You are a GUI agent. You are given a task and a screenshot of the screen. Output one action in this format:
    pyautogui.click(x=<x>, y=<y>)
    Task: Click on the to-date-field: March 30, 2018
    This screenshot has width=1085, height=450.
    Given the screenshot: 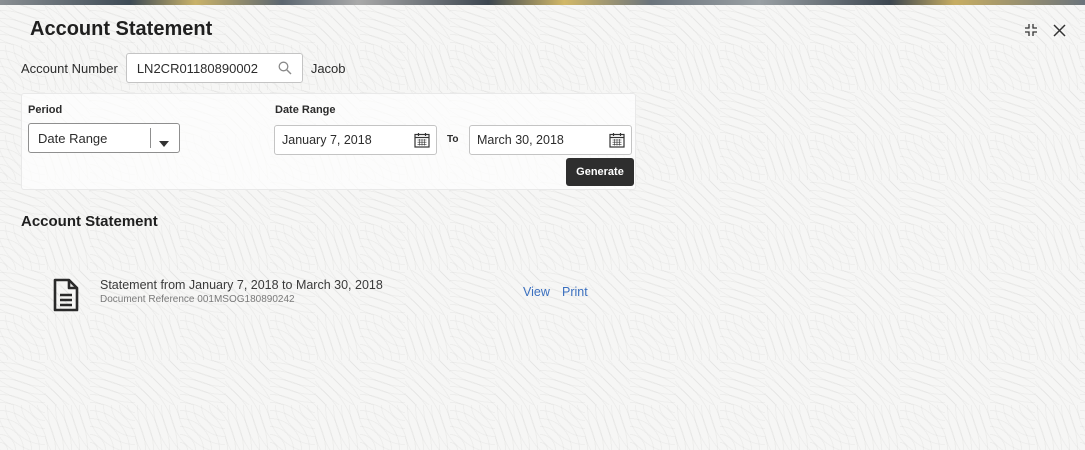 What is the action you would take?
    pyautogui.click(x=550, y=140)
    